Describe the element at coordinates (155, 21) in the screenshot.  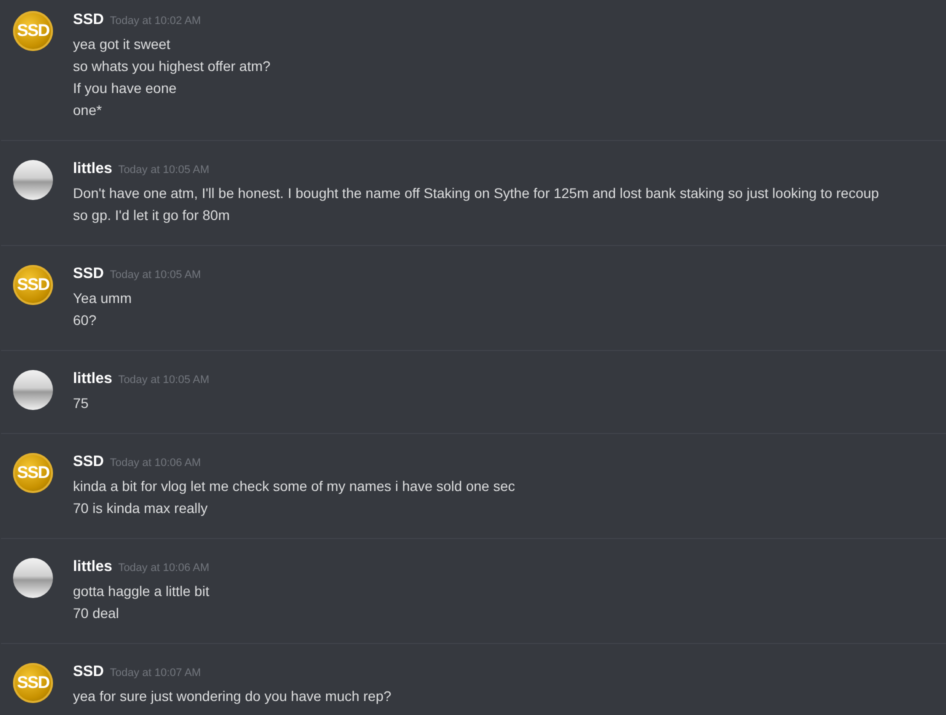
I see `timestamp: Today at 10:02 AM` at that location.